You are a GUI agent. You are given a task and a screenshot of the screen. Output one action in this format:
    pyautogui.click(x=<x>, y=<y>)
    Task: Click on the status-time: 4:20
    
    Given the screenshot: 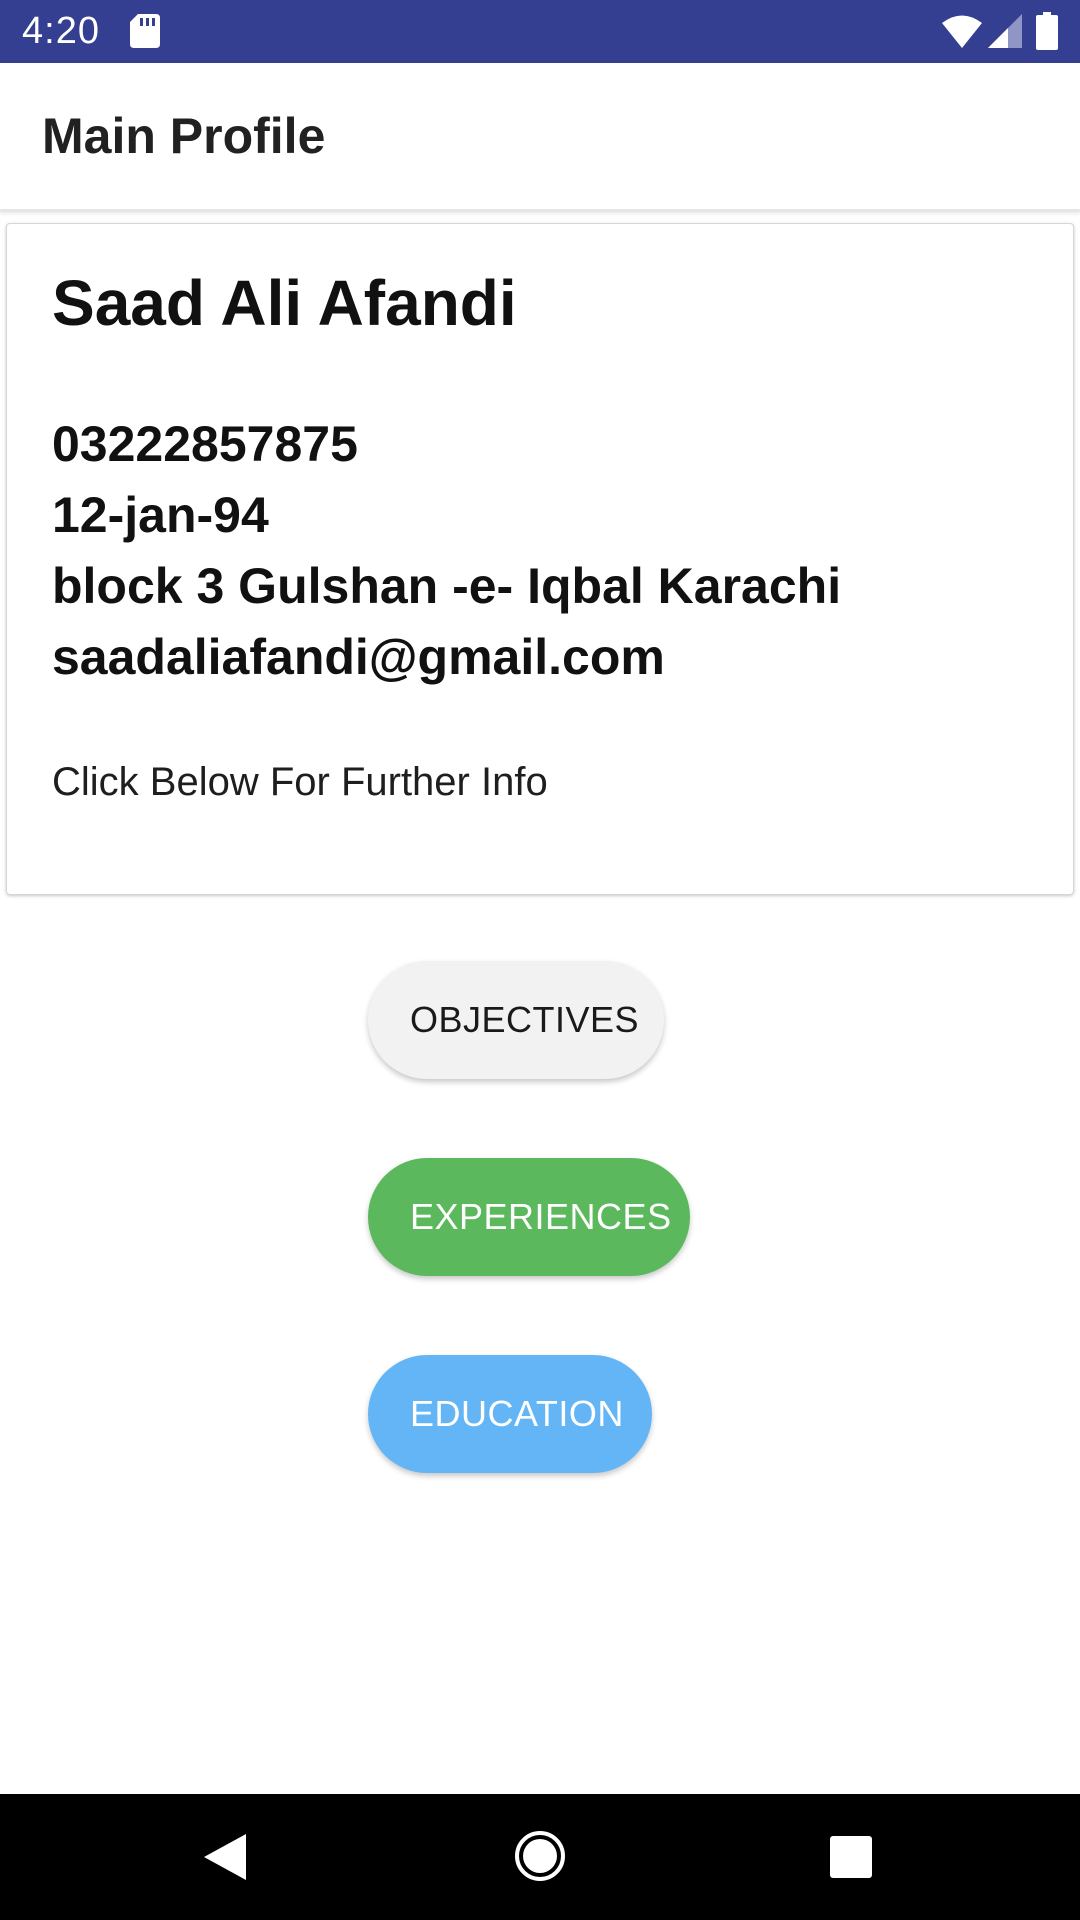 What is the action you would take?
    pyautogui.click(x=61, y=31)
    